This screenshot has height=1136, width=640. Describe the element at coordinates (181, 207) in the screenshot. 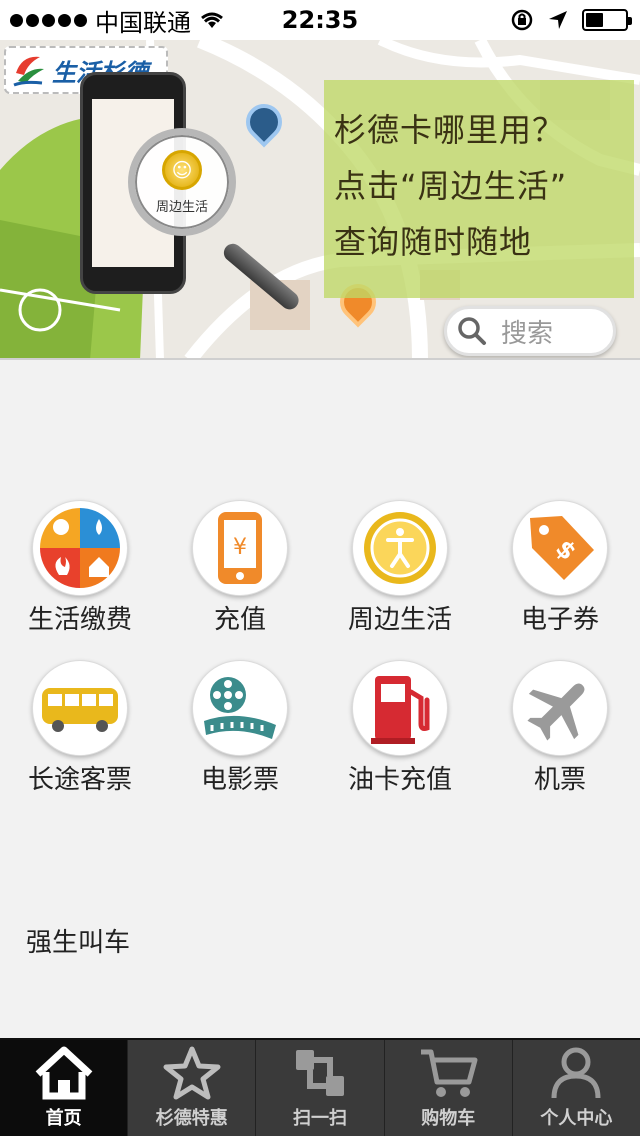

I see `magnifier-label: 周边生活` at that location.